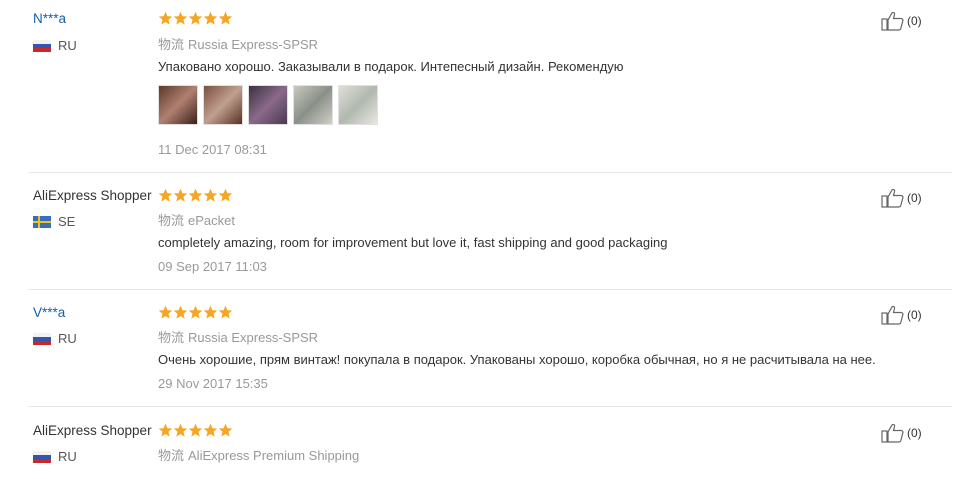 This screenshot has width=960, height=479. What do you see at coordinates (42, 222) in the screenshot?
I see `se-flag-icon` at bounding box center [42, 222].